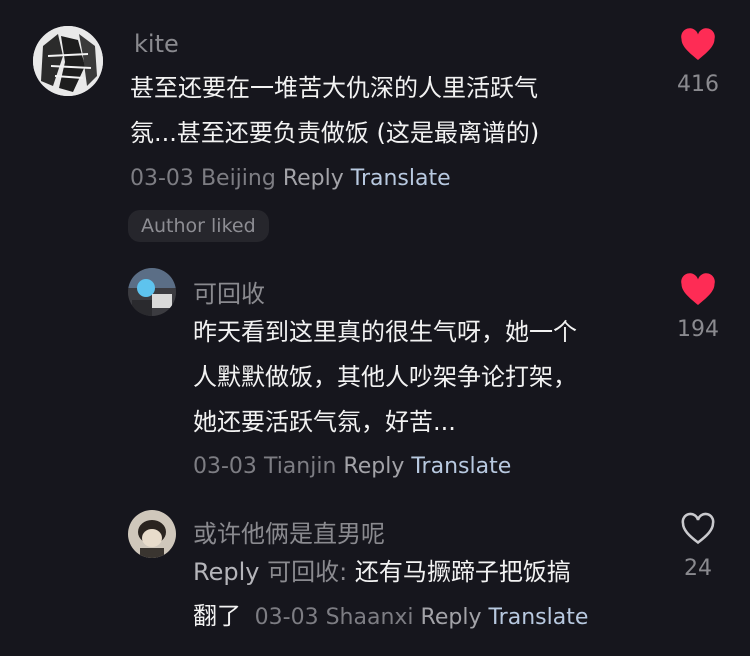 The height and width of the screenshot is (656, 750). Describe the element at coordinates (217, 616) in the screenshot. I see `comment-text: 翻了` at that location.